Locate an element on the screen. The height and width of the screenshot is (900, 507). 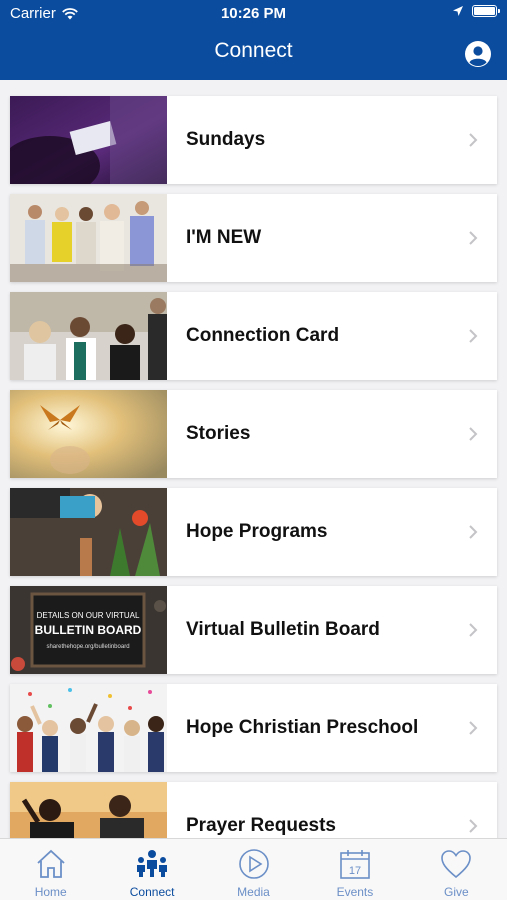
play-icon is located at coordinates (253, 864).